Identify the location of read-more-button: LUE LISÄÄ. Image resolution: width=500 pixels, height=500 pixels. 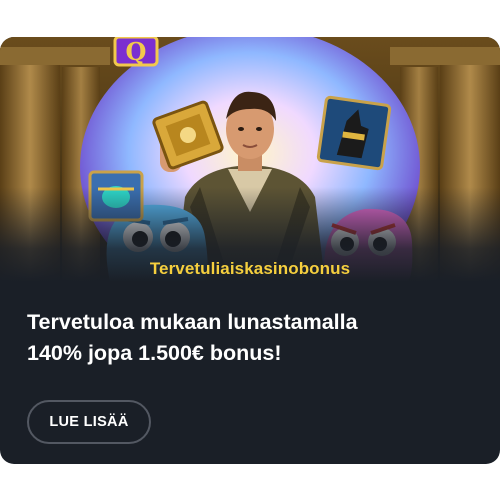
(89, 422).